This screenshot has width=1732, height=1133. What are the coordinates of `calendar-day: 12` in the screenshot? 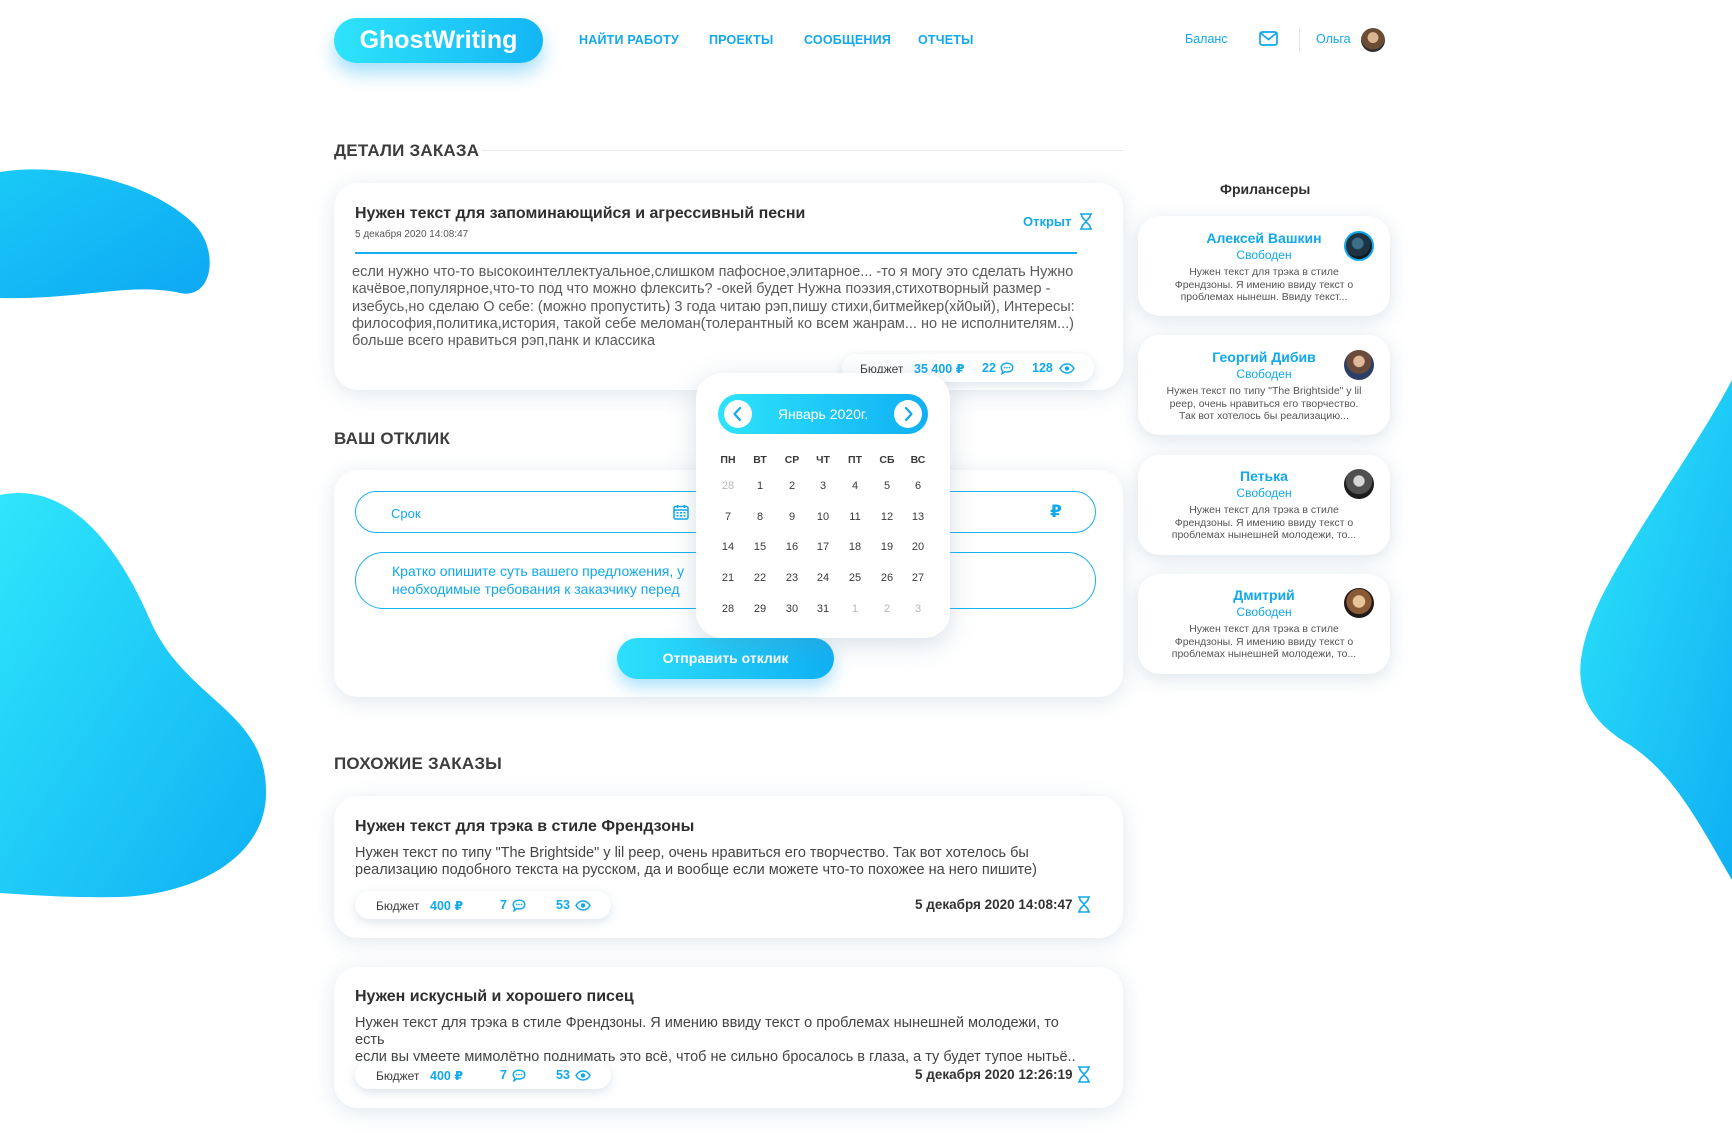 It's located at (887, 517).